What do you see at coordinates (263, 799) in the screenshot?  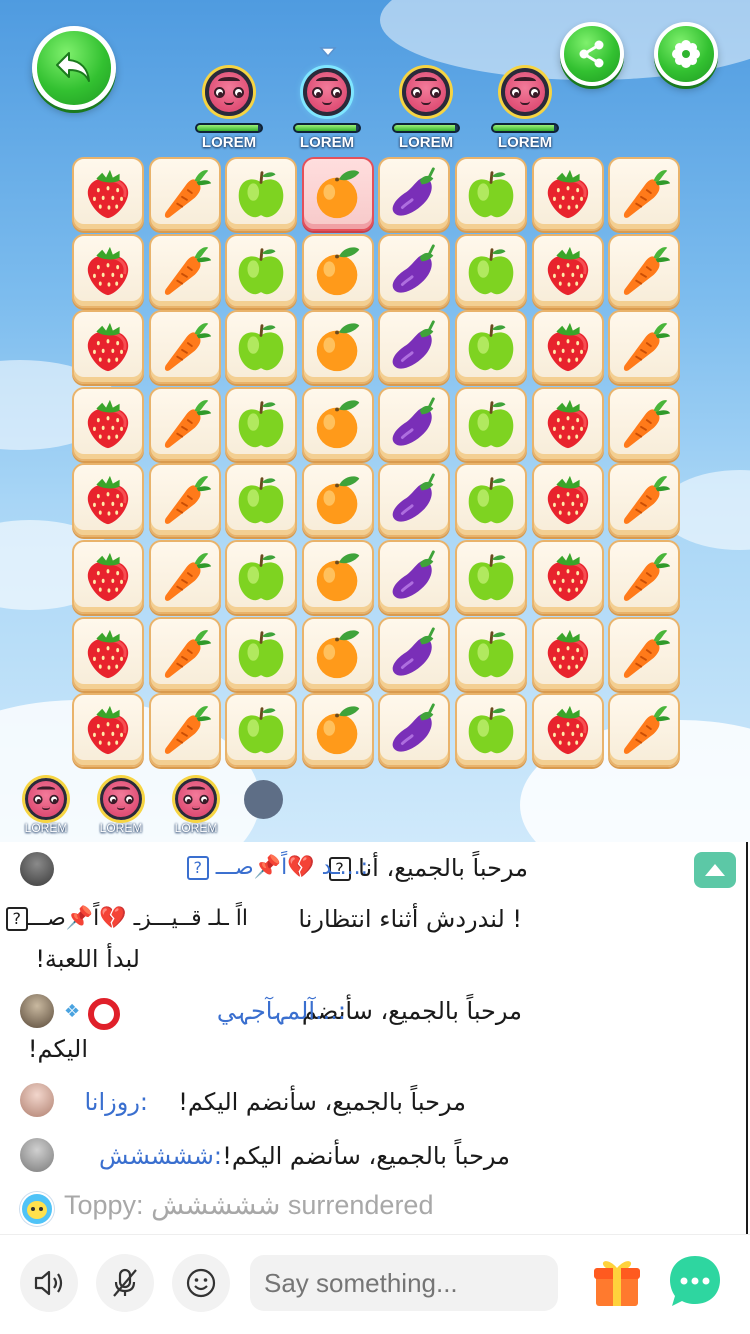 I see `empty-seat` at bounding box center [263, 799].